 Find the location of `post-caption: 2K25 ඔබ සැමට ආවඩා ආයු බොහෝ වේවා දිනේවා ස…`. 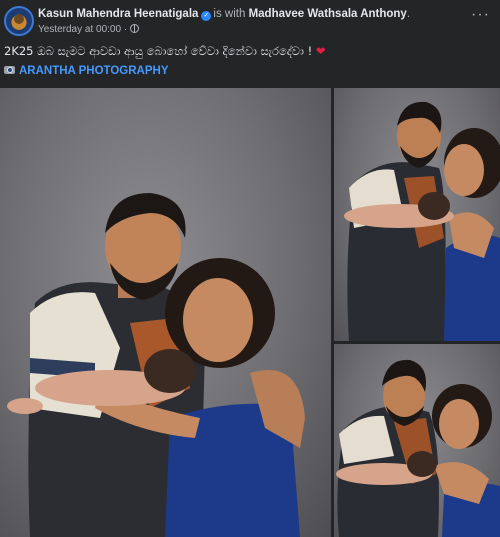

post-caption: 2K25 ඔබ සැමට ආවඩා ආයු බොහෝ වේවා දිනේවා ස… is located at coordinates (165, 51).